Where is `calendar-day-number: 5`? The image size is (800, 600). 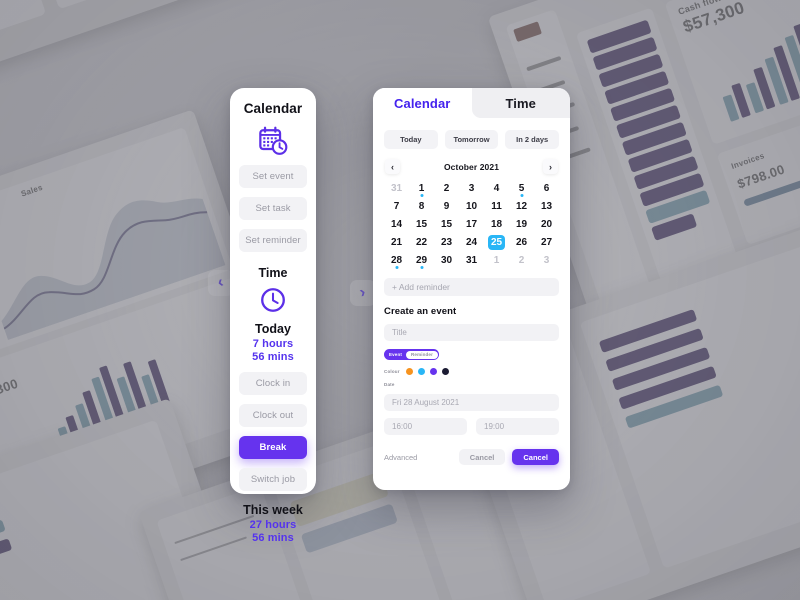 calendar-day-number: 5 is located at coordinates (521, 188).